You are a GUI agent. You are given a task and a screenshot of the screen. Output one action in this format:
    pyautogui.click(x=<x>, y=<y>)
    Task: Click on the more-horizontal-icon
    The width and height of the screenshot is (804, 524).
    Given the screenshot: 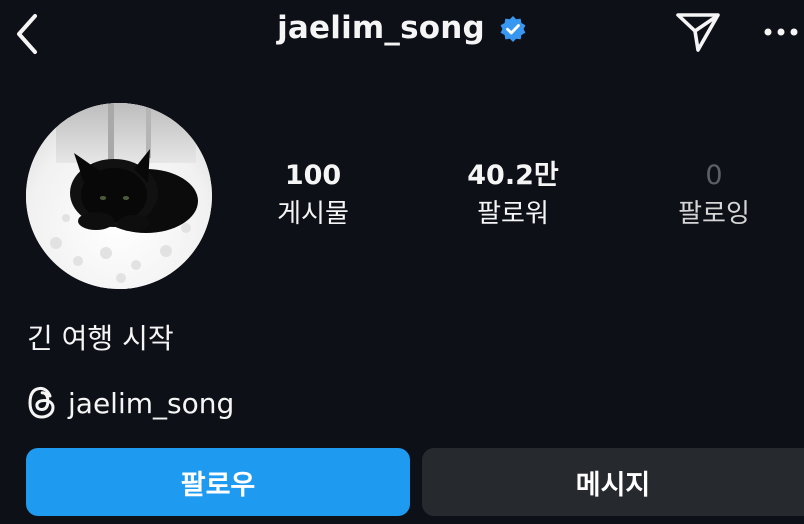 What is the action you would take?
    pyautogui.click(x=781, y=32)
    